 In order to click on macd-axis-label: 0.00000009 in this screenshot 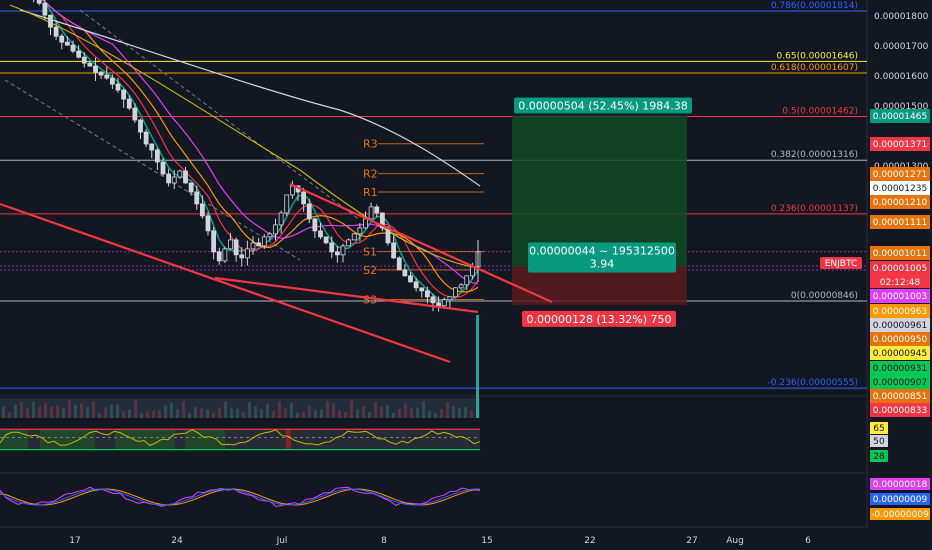, I will do `click(900, 500)`.